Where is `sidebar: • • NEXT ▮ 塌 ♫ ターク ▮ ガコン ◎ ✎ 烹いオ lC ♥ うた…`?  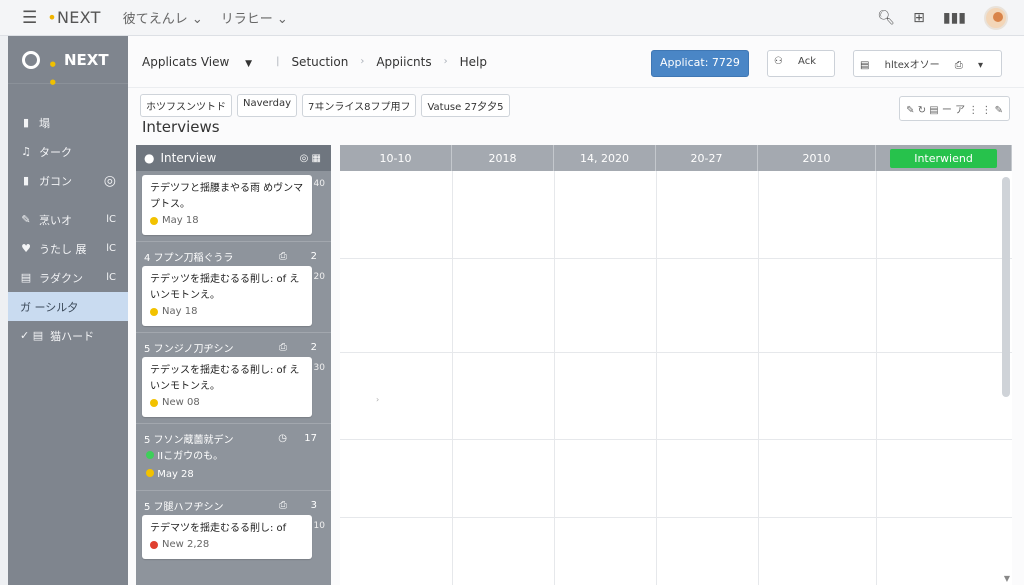 sidebar: • • NEXT ▮ 塌 ♫ ターク ▮ ガコン ◎ ✎ 烹いオ lC ♥ うた… is located at coordinates (68, 310).